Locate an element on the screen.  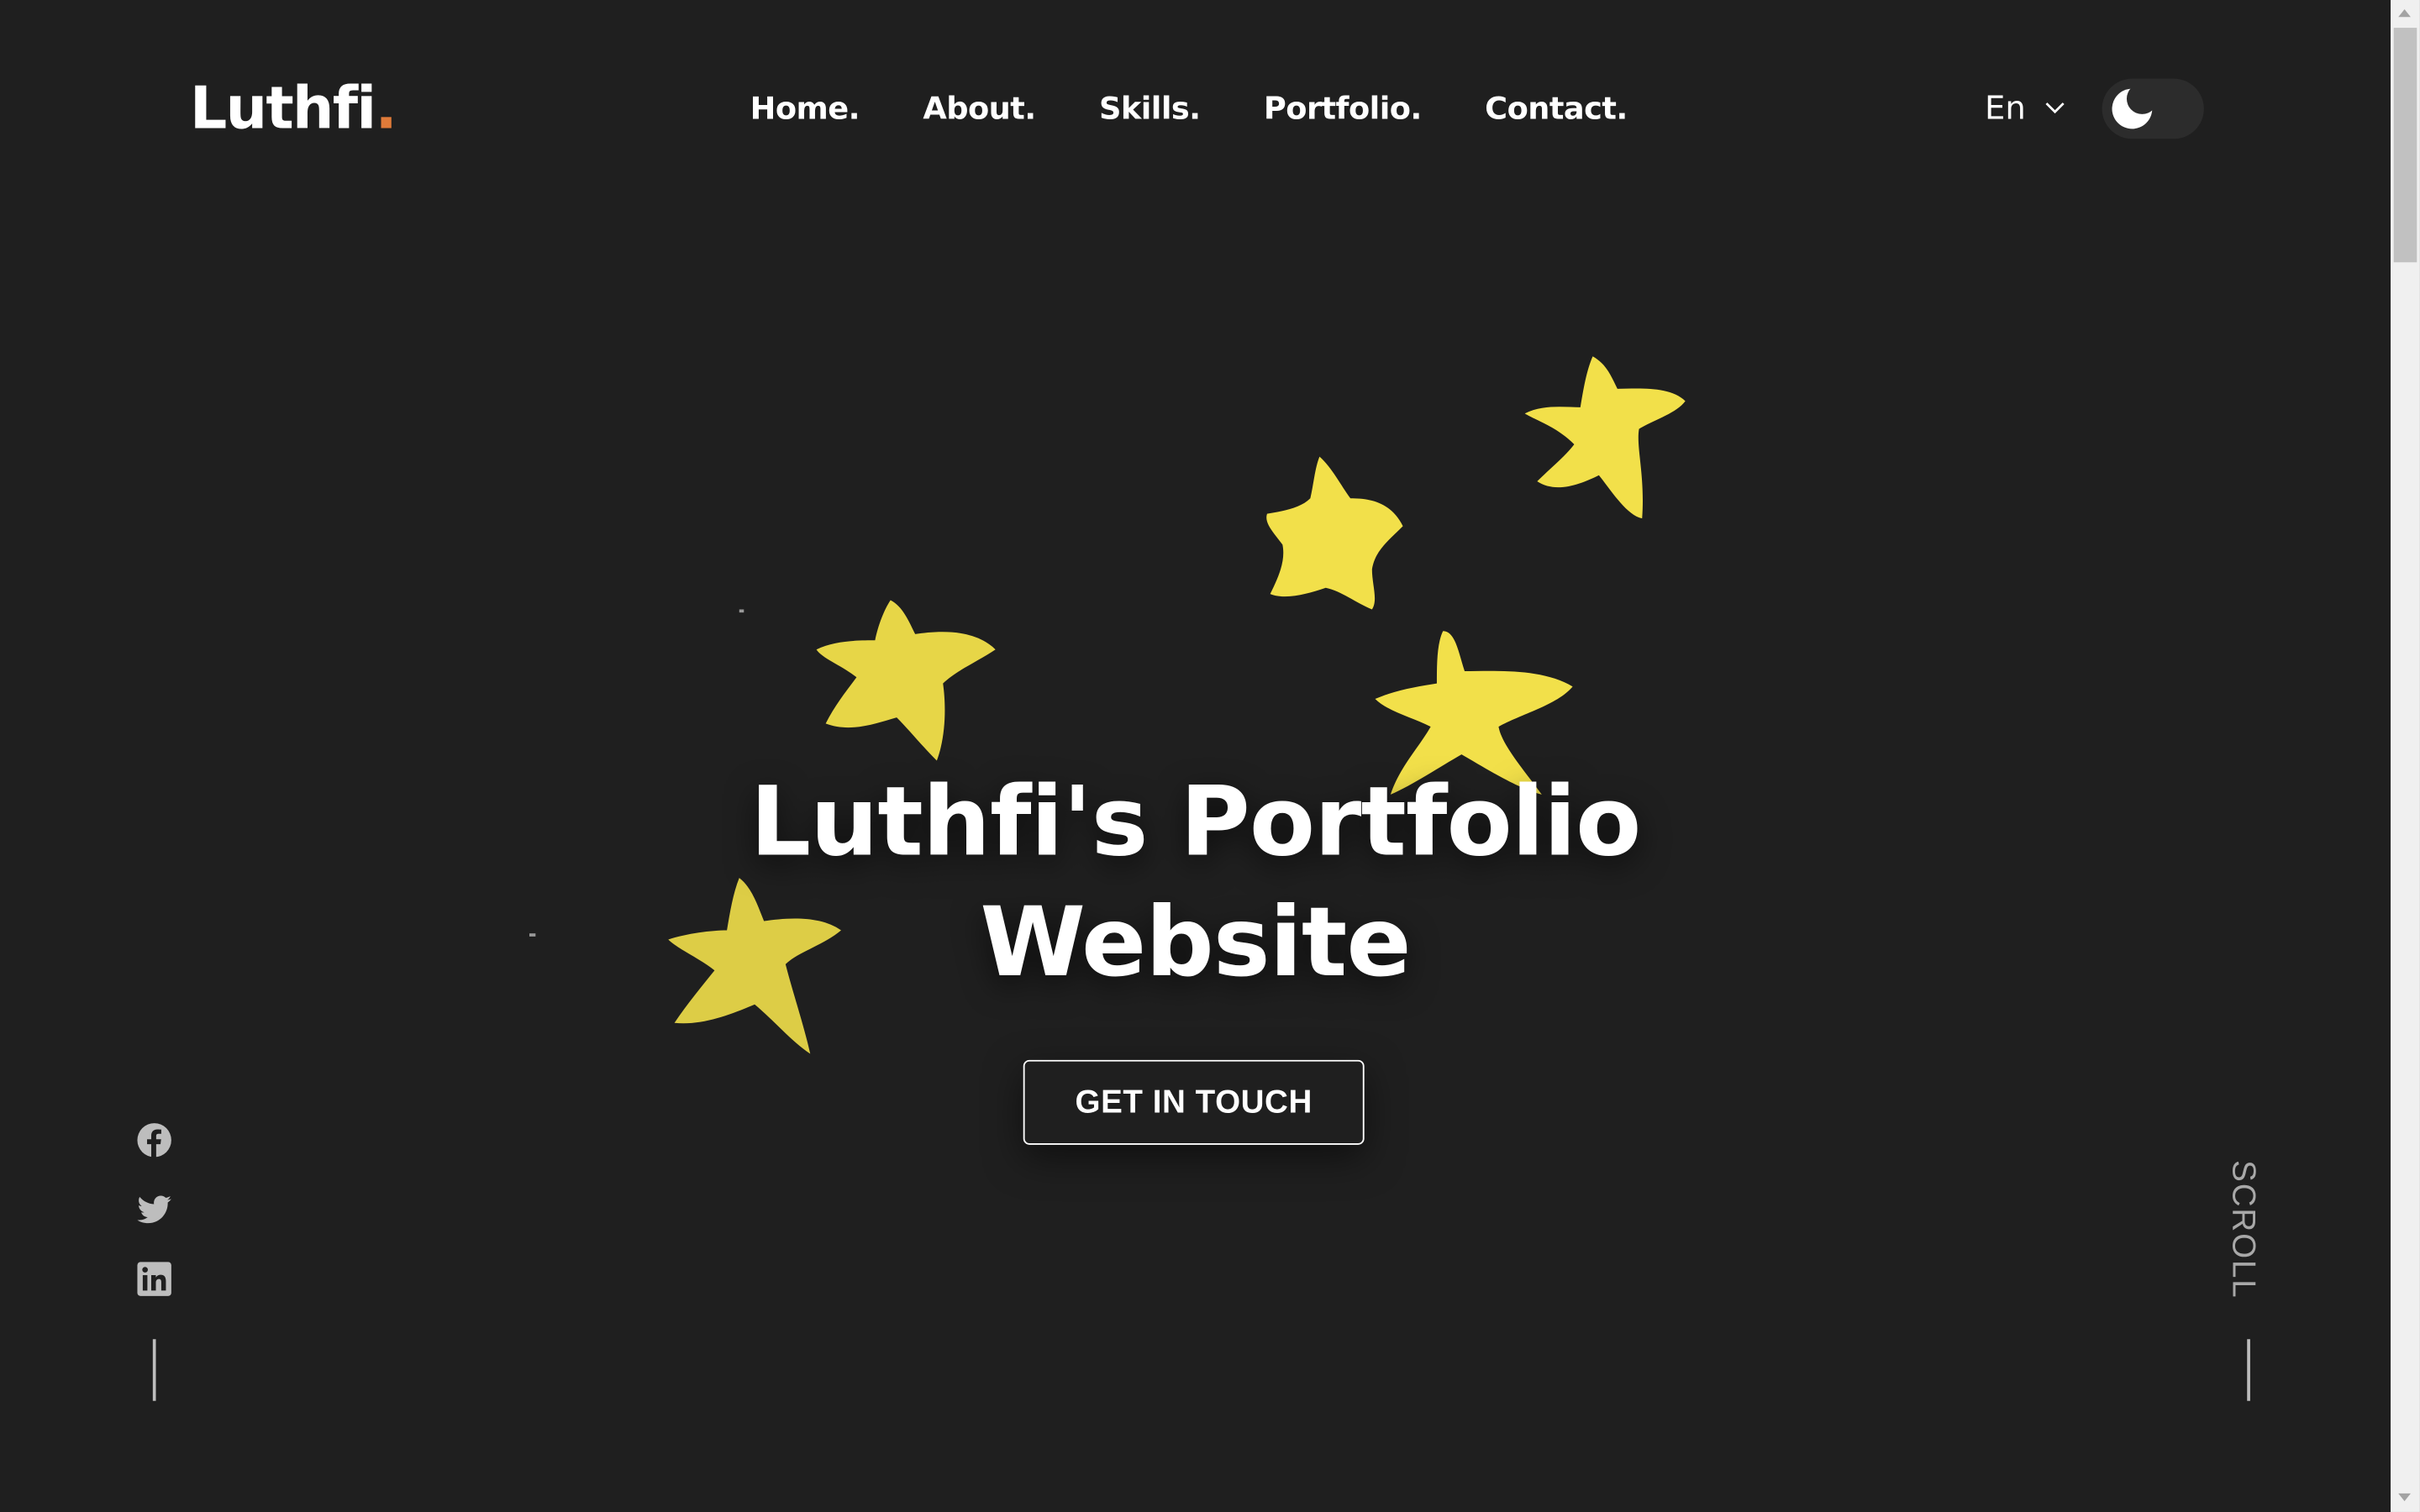
nav-item-home: Home. is located at coordinates (805, 108).